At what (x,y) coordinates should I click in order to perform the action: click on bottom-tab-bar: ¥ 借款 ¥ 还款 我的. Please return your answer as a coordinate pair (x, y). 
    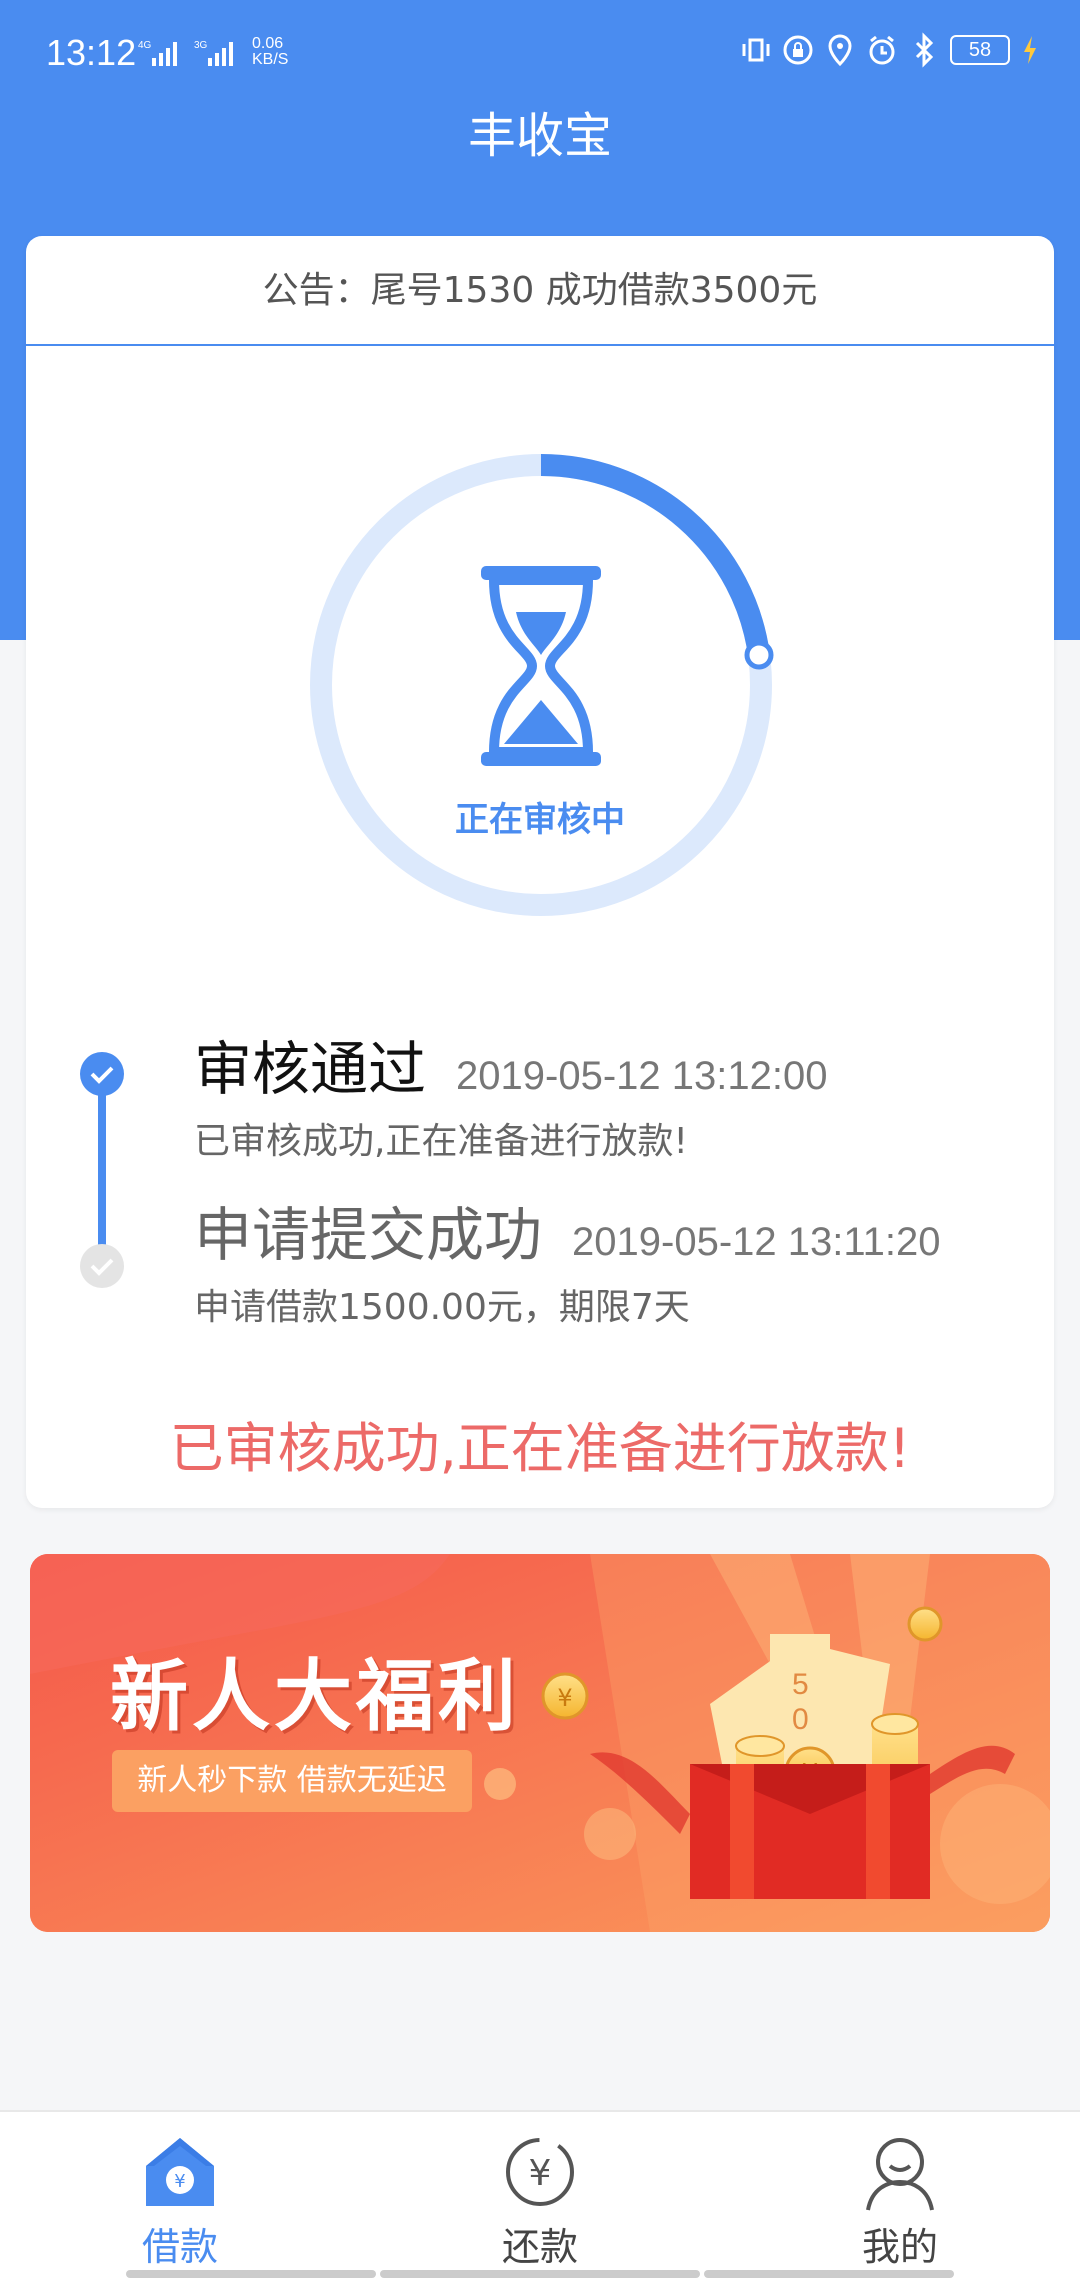
    Looking at the image, I should click on (540, 2195).